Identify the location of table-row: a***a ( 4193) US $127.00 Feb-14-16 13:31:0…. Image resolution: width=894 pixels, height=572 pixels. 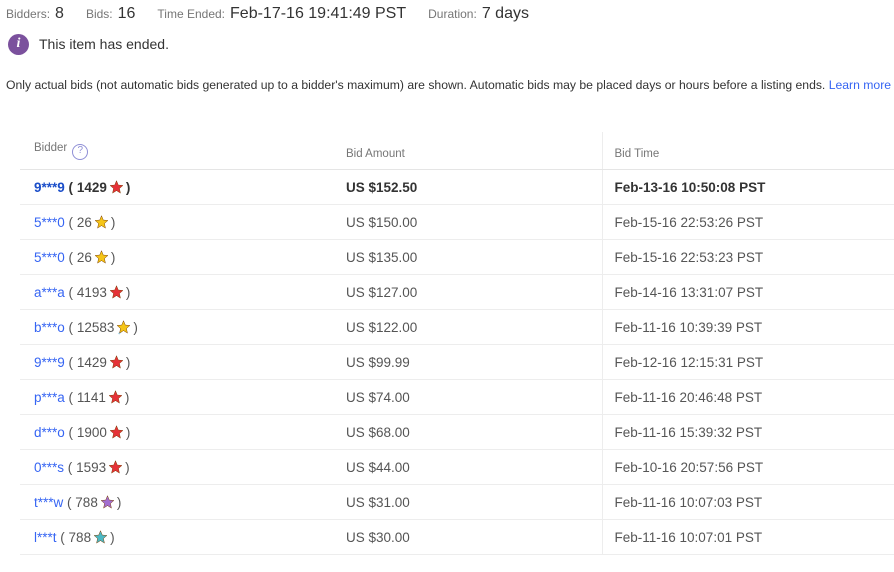
(457, 292).